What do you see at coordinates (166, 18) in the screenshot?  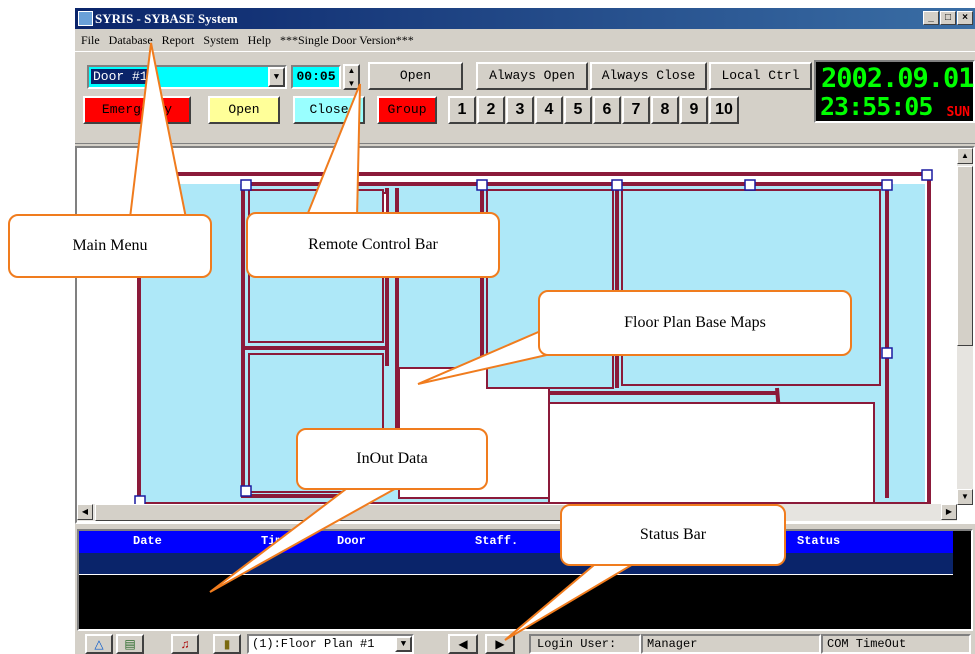 I see `window-title: SYRIS - SYBASE System` at bounding box center [166, 18].